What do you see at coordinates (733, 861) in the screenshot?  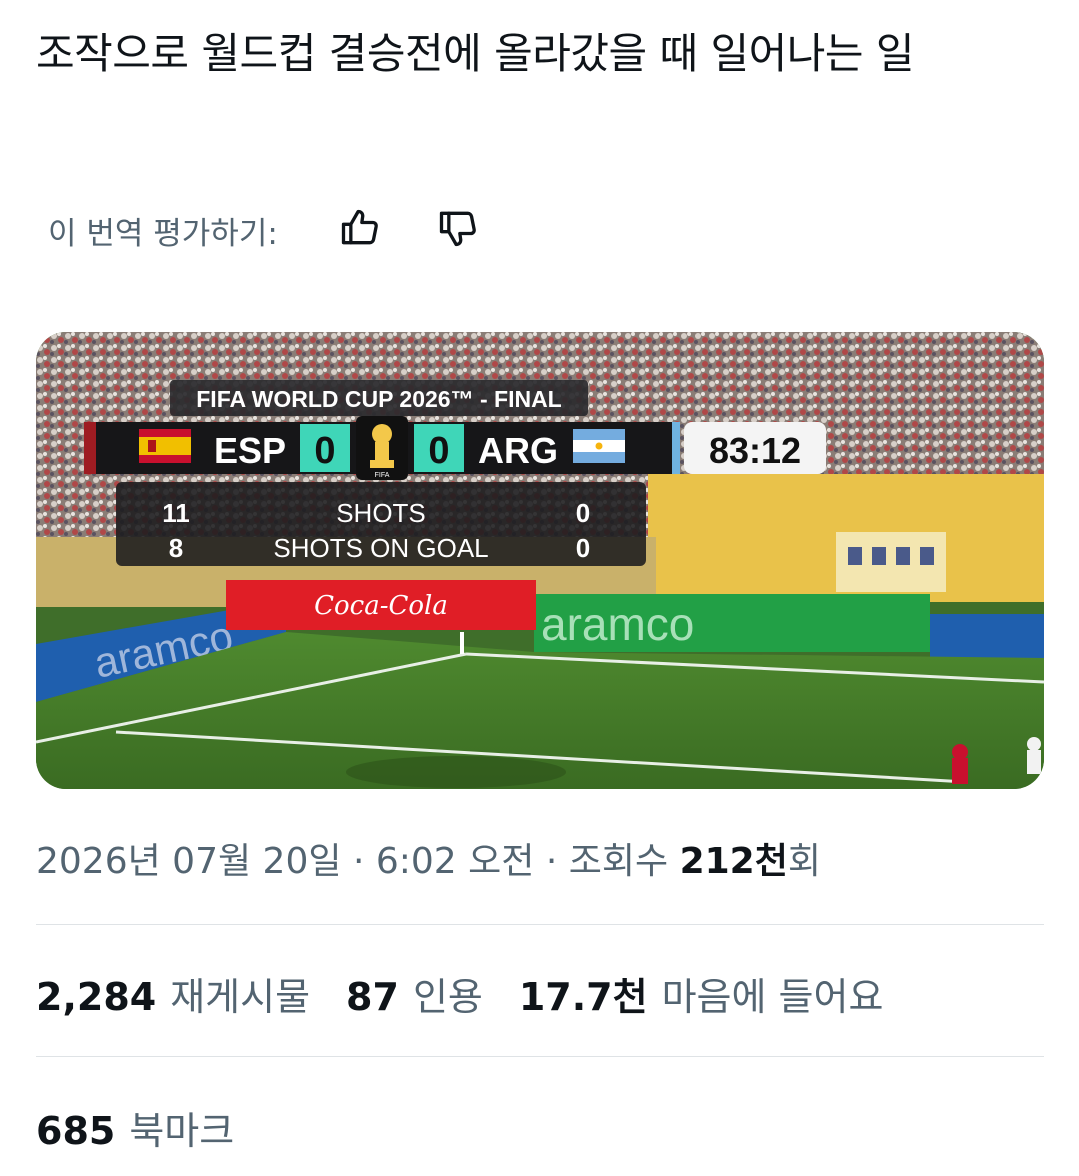 I see `views-count: 212천` at bounding box center [733, 861].